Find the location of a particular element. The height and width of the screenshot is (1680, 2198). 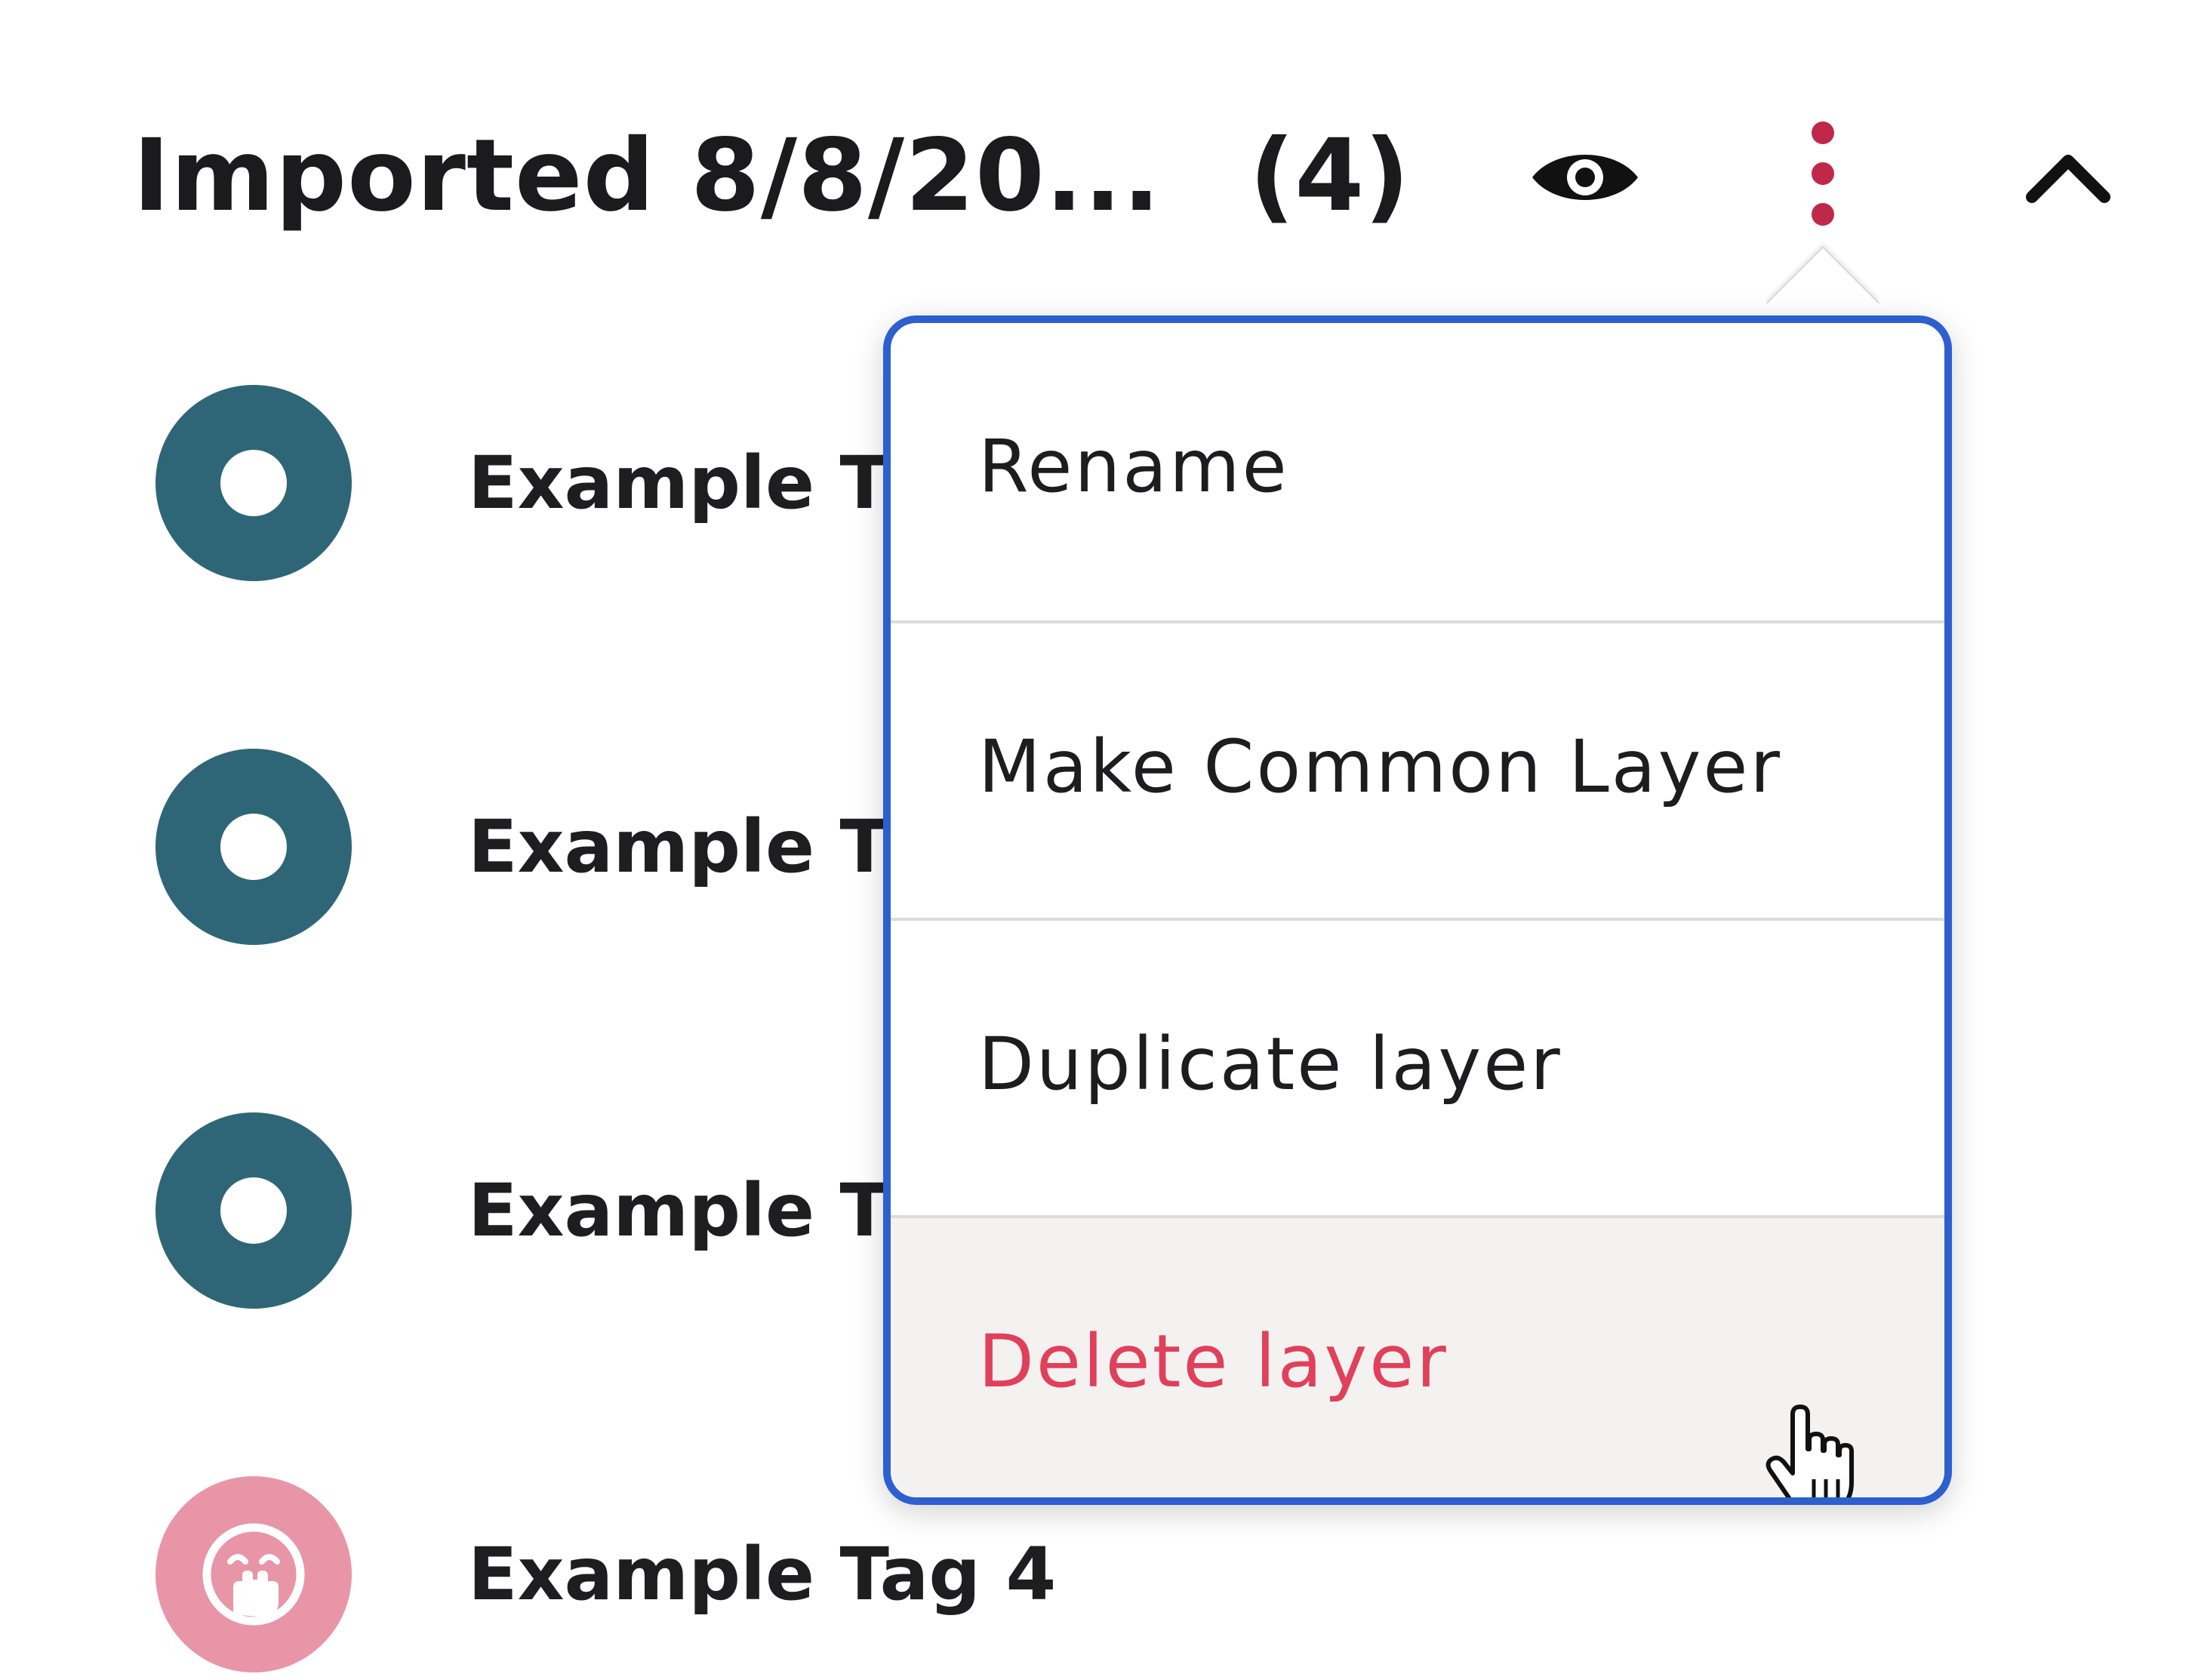

collapse-button is located at coordinates (2068, 177).